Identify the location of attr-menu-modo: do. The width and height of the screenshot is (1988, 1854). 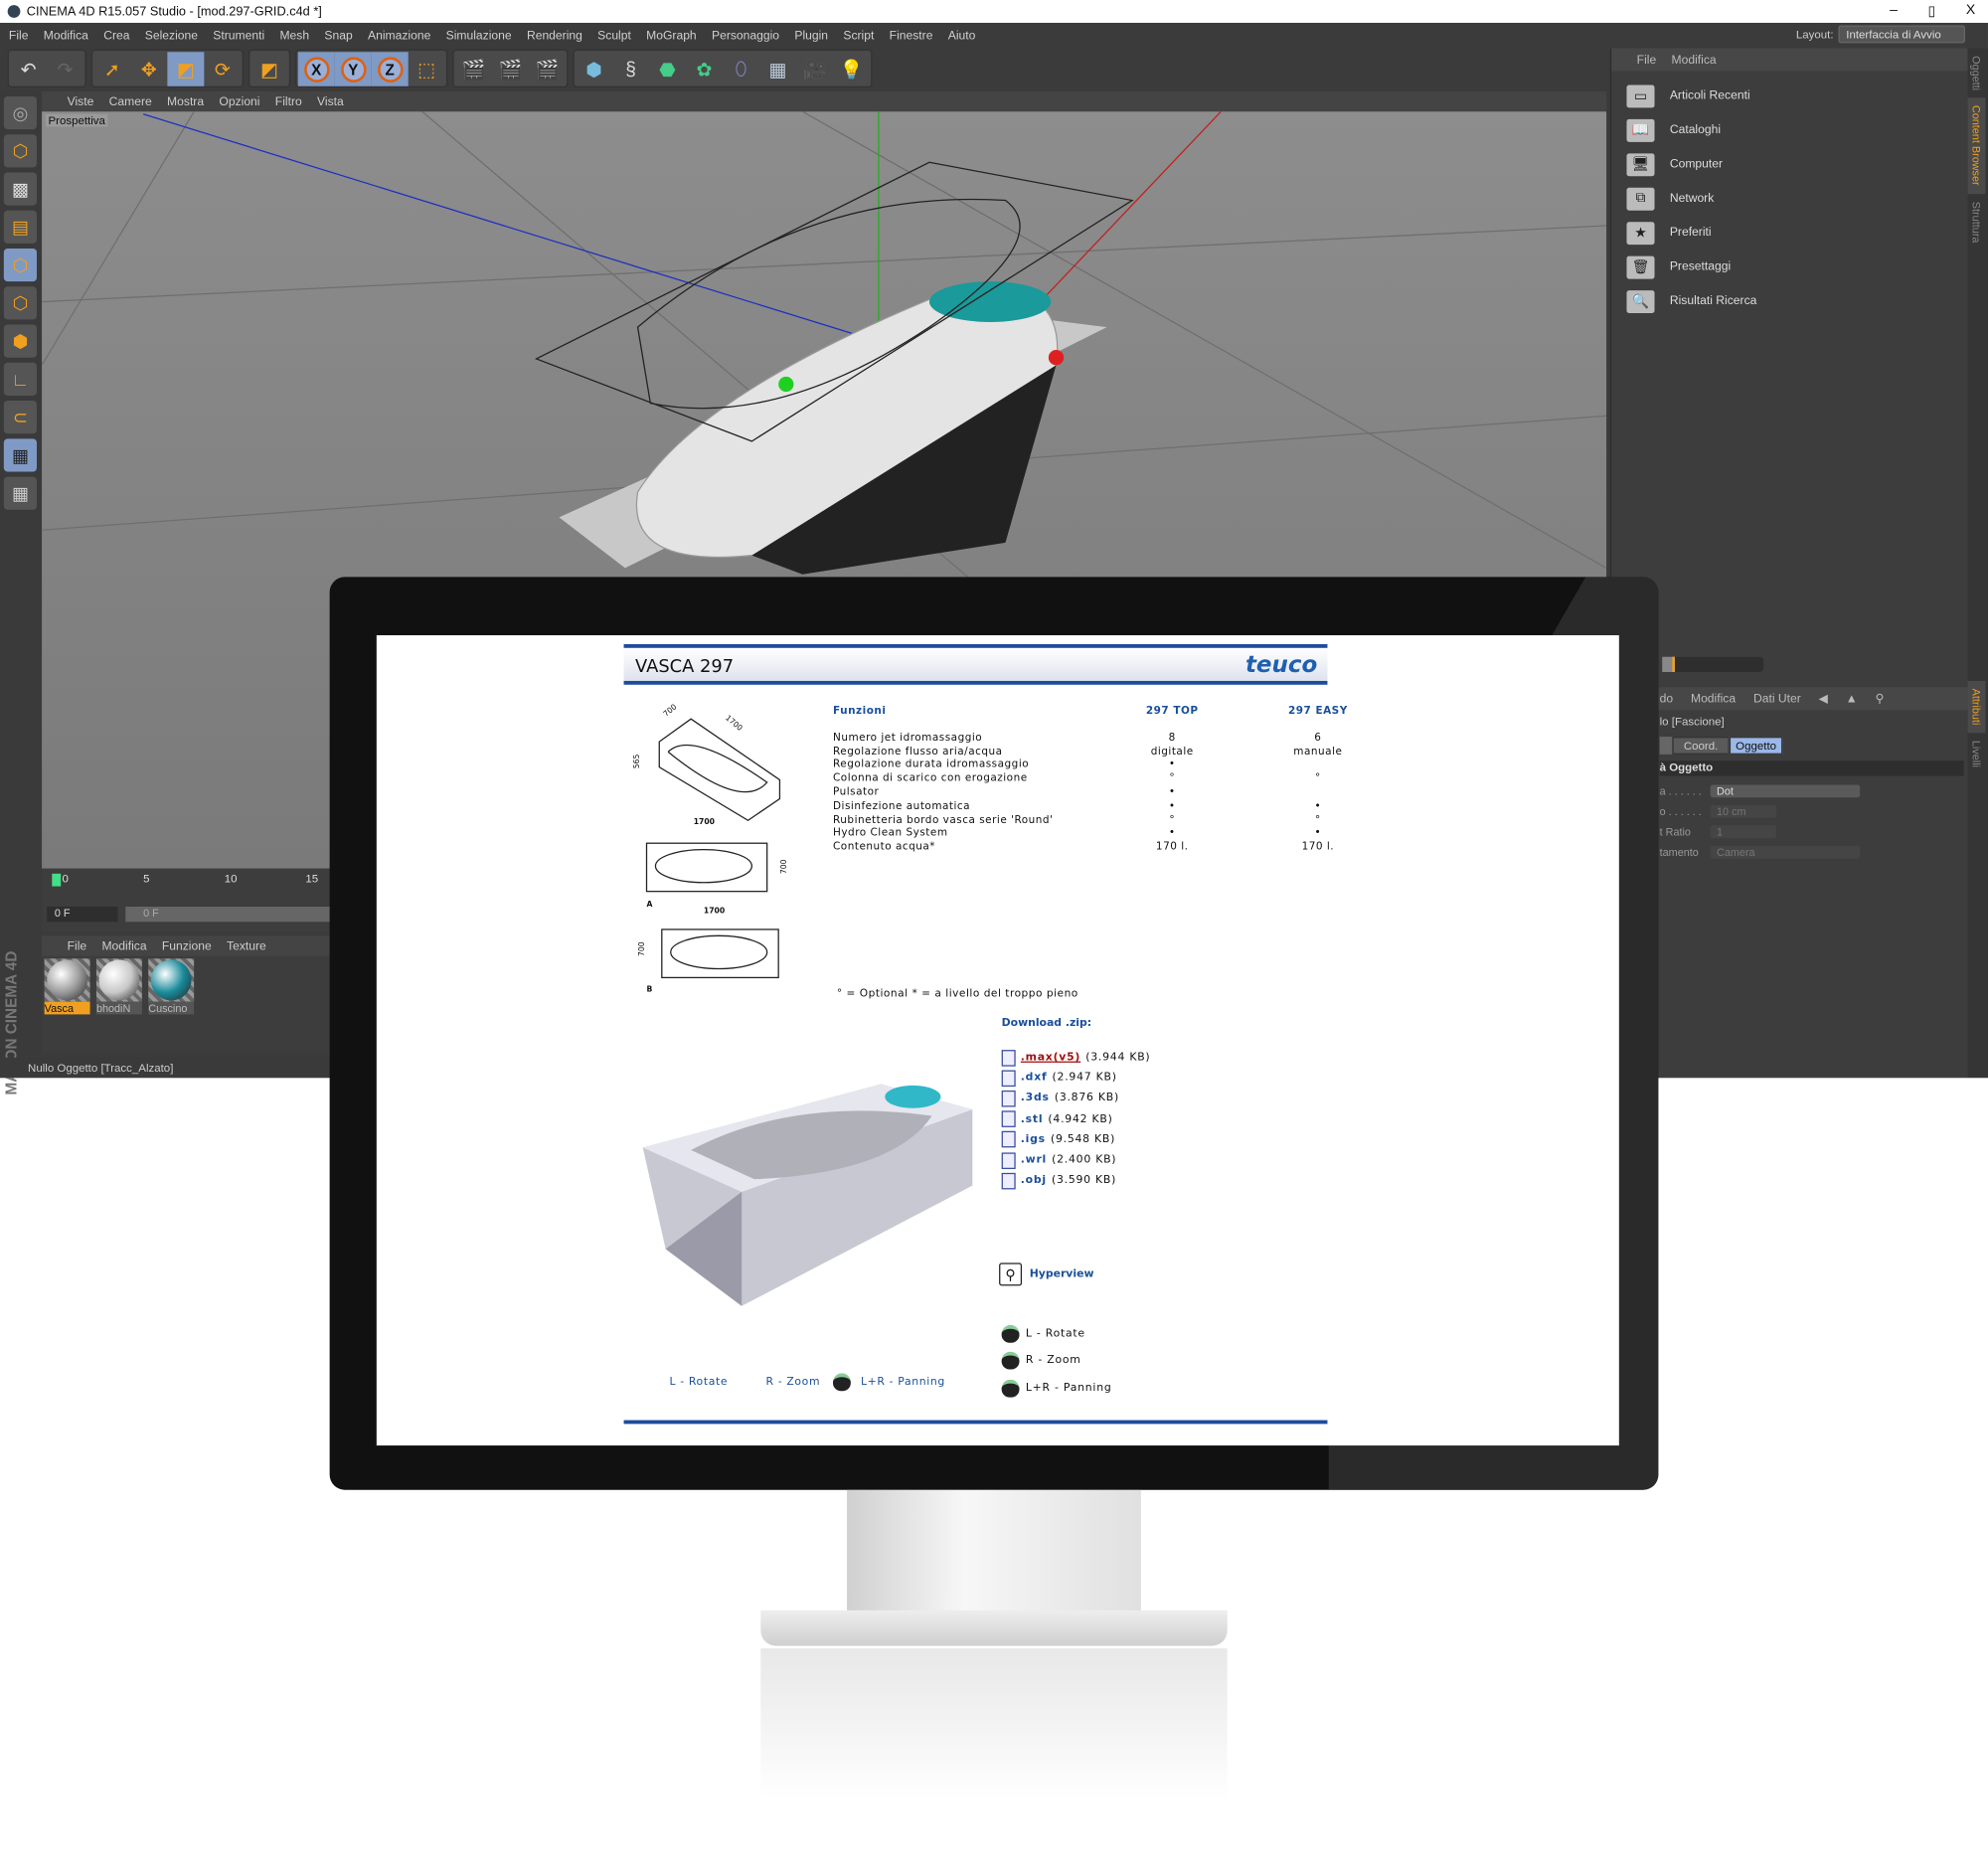
(1666, 699).